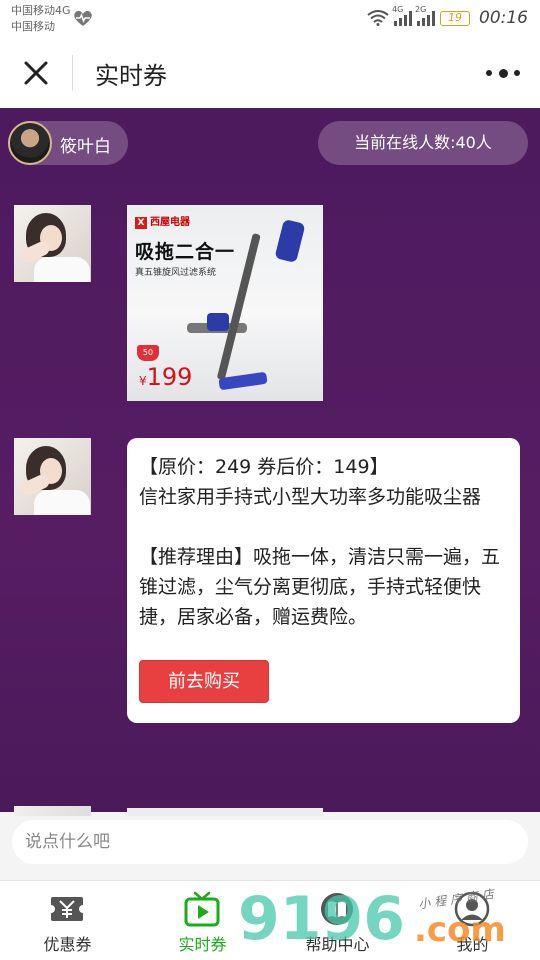 This screenshot has width=540, height=960. What do you see at coordinates (170, 222) in the screenshot?
I see `brand-name: 西屋电器` at bounding box center [170, 222].